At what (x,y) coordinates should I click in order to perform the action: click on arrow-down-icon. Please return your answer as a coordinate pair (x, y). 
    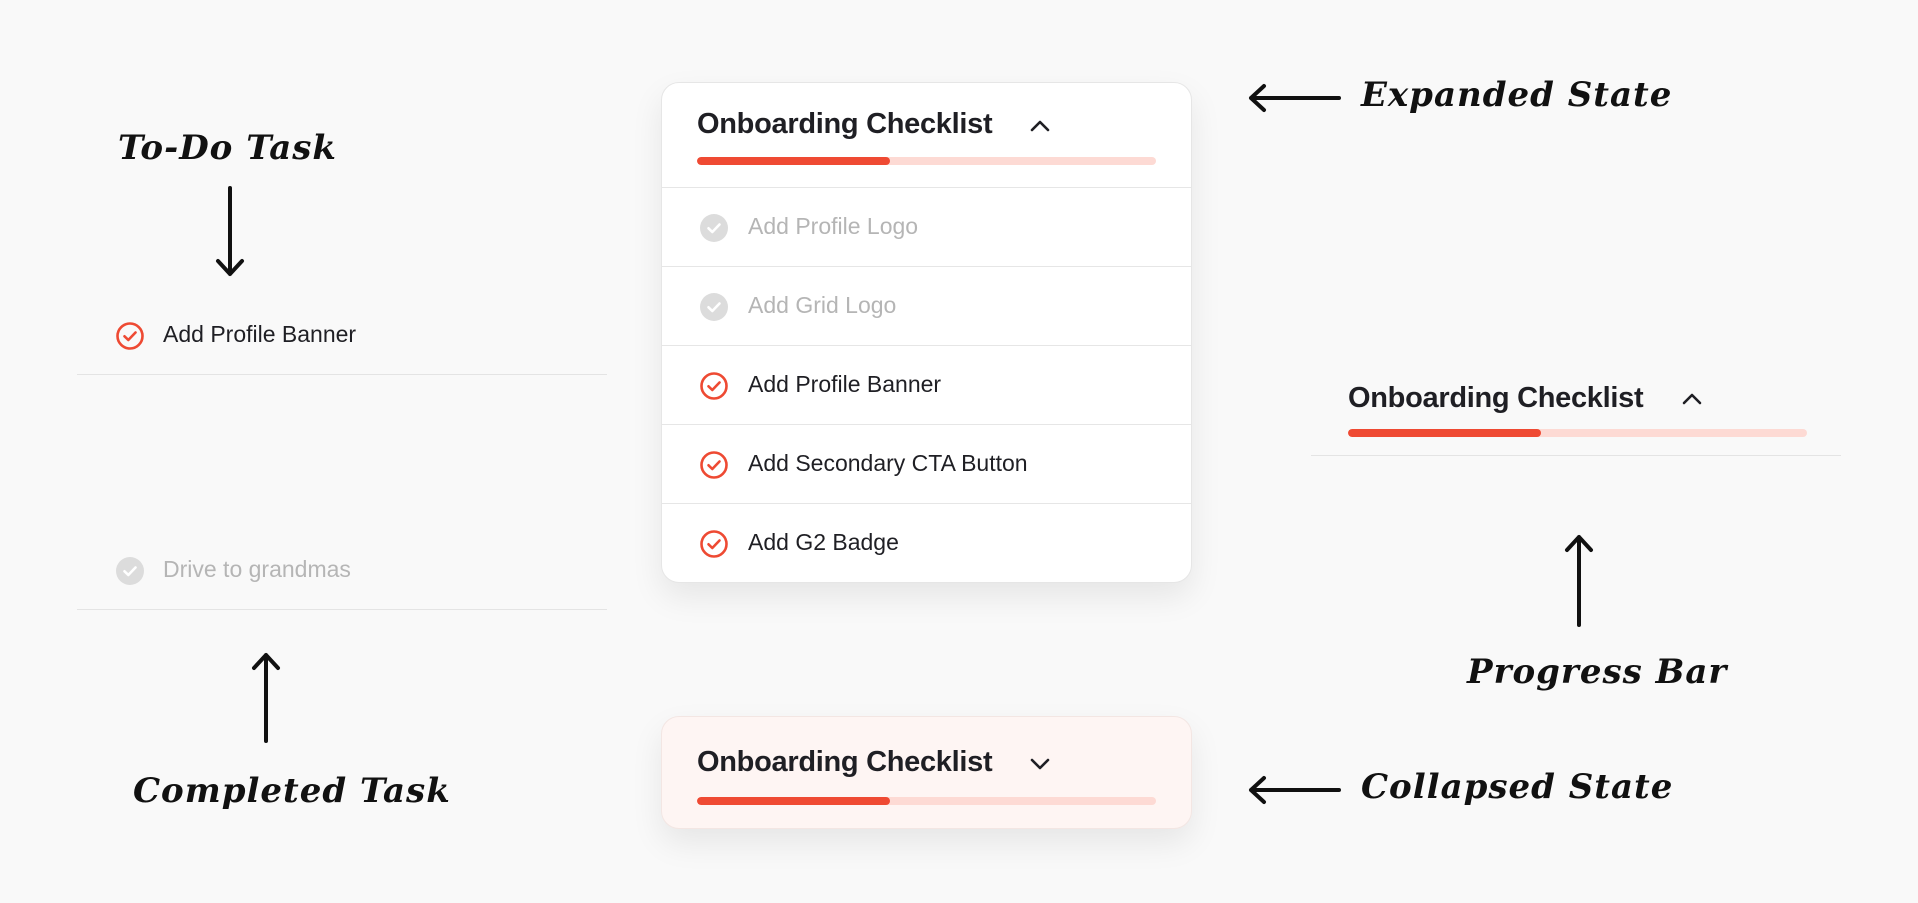
    Looking at the image, I should click on (230, 231).